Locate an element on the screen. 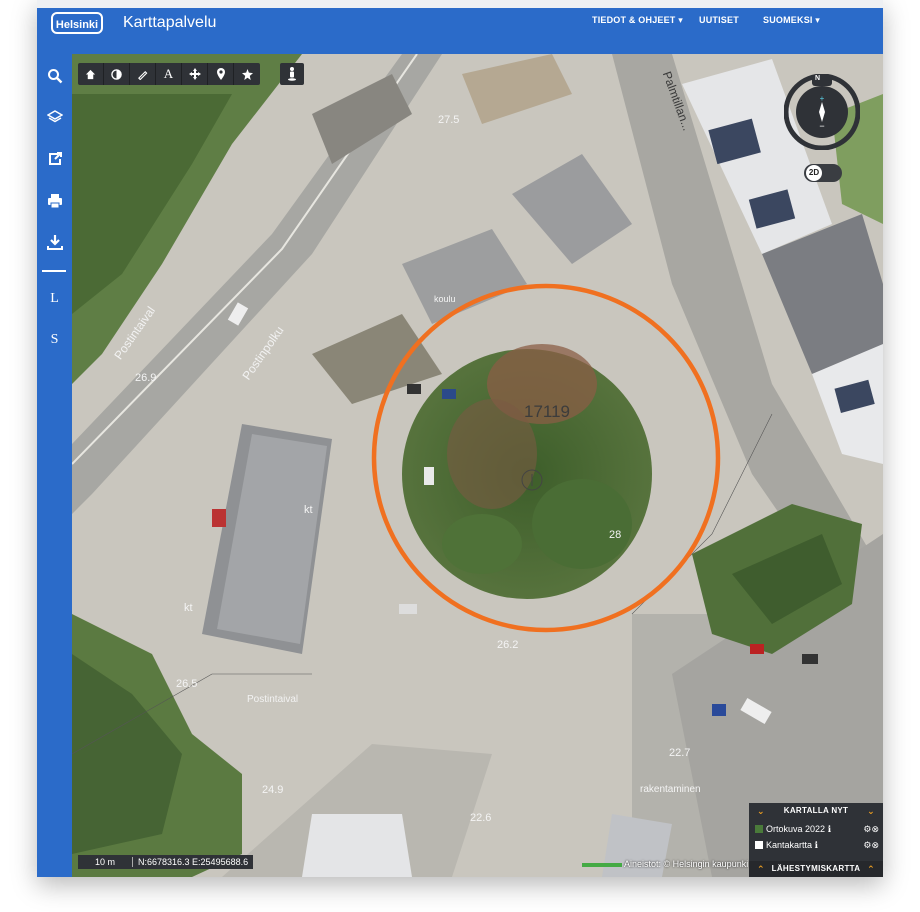 This screenshot has width=920, height=912. elevation-label: 27.5 is located at coordinates (449, 120).